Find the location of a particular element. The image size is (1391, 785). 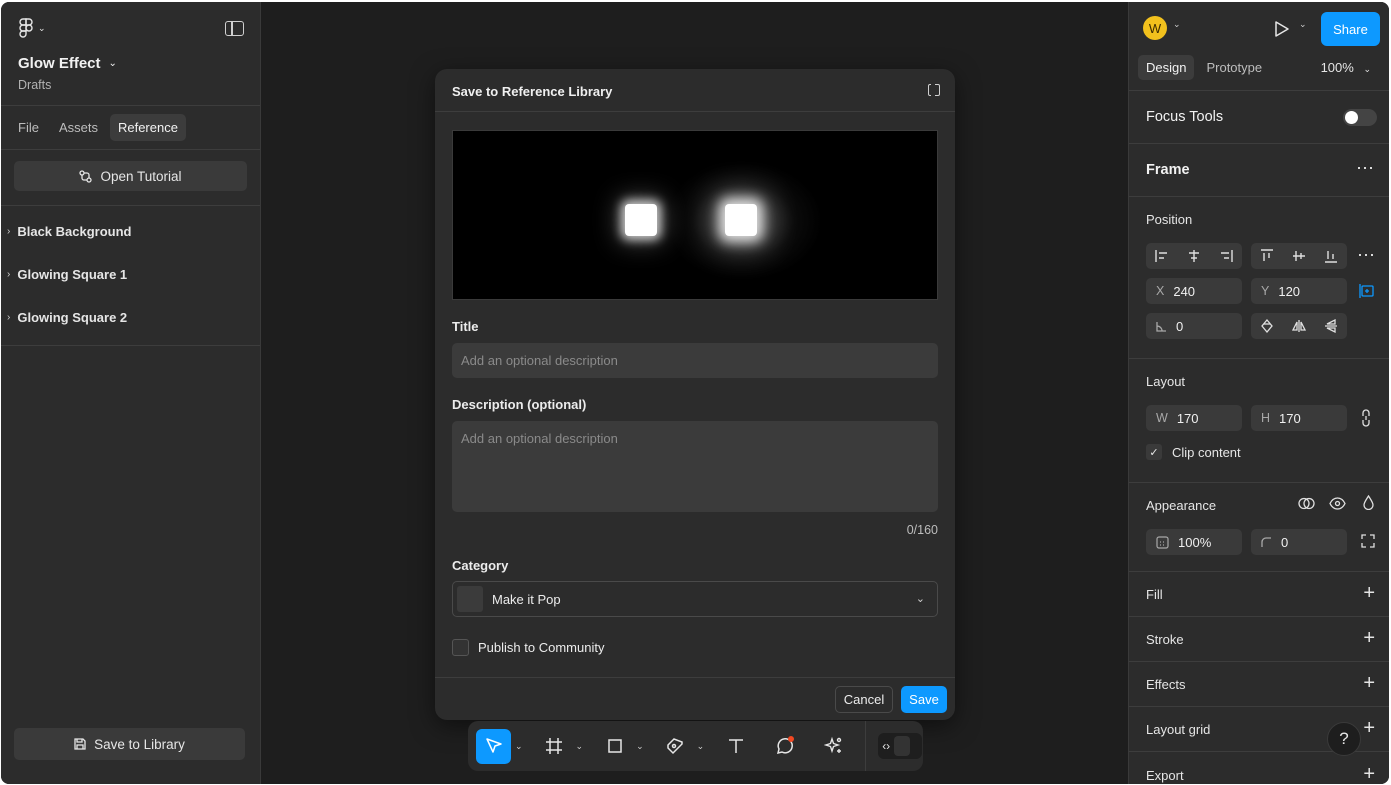

actions-tool-button is located at coordinates (833, 746).